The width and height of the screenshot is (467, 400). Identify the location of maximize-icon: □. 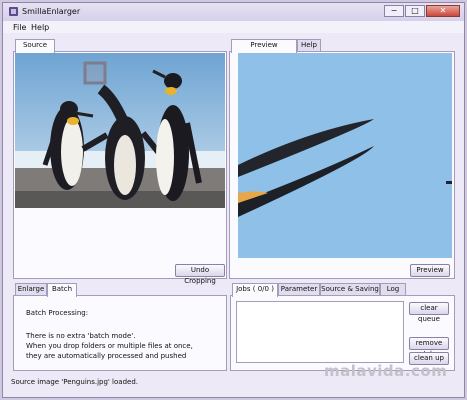
(415, 11).